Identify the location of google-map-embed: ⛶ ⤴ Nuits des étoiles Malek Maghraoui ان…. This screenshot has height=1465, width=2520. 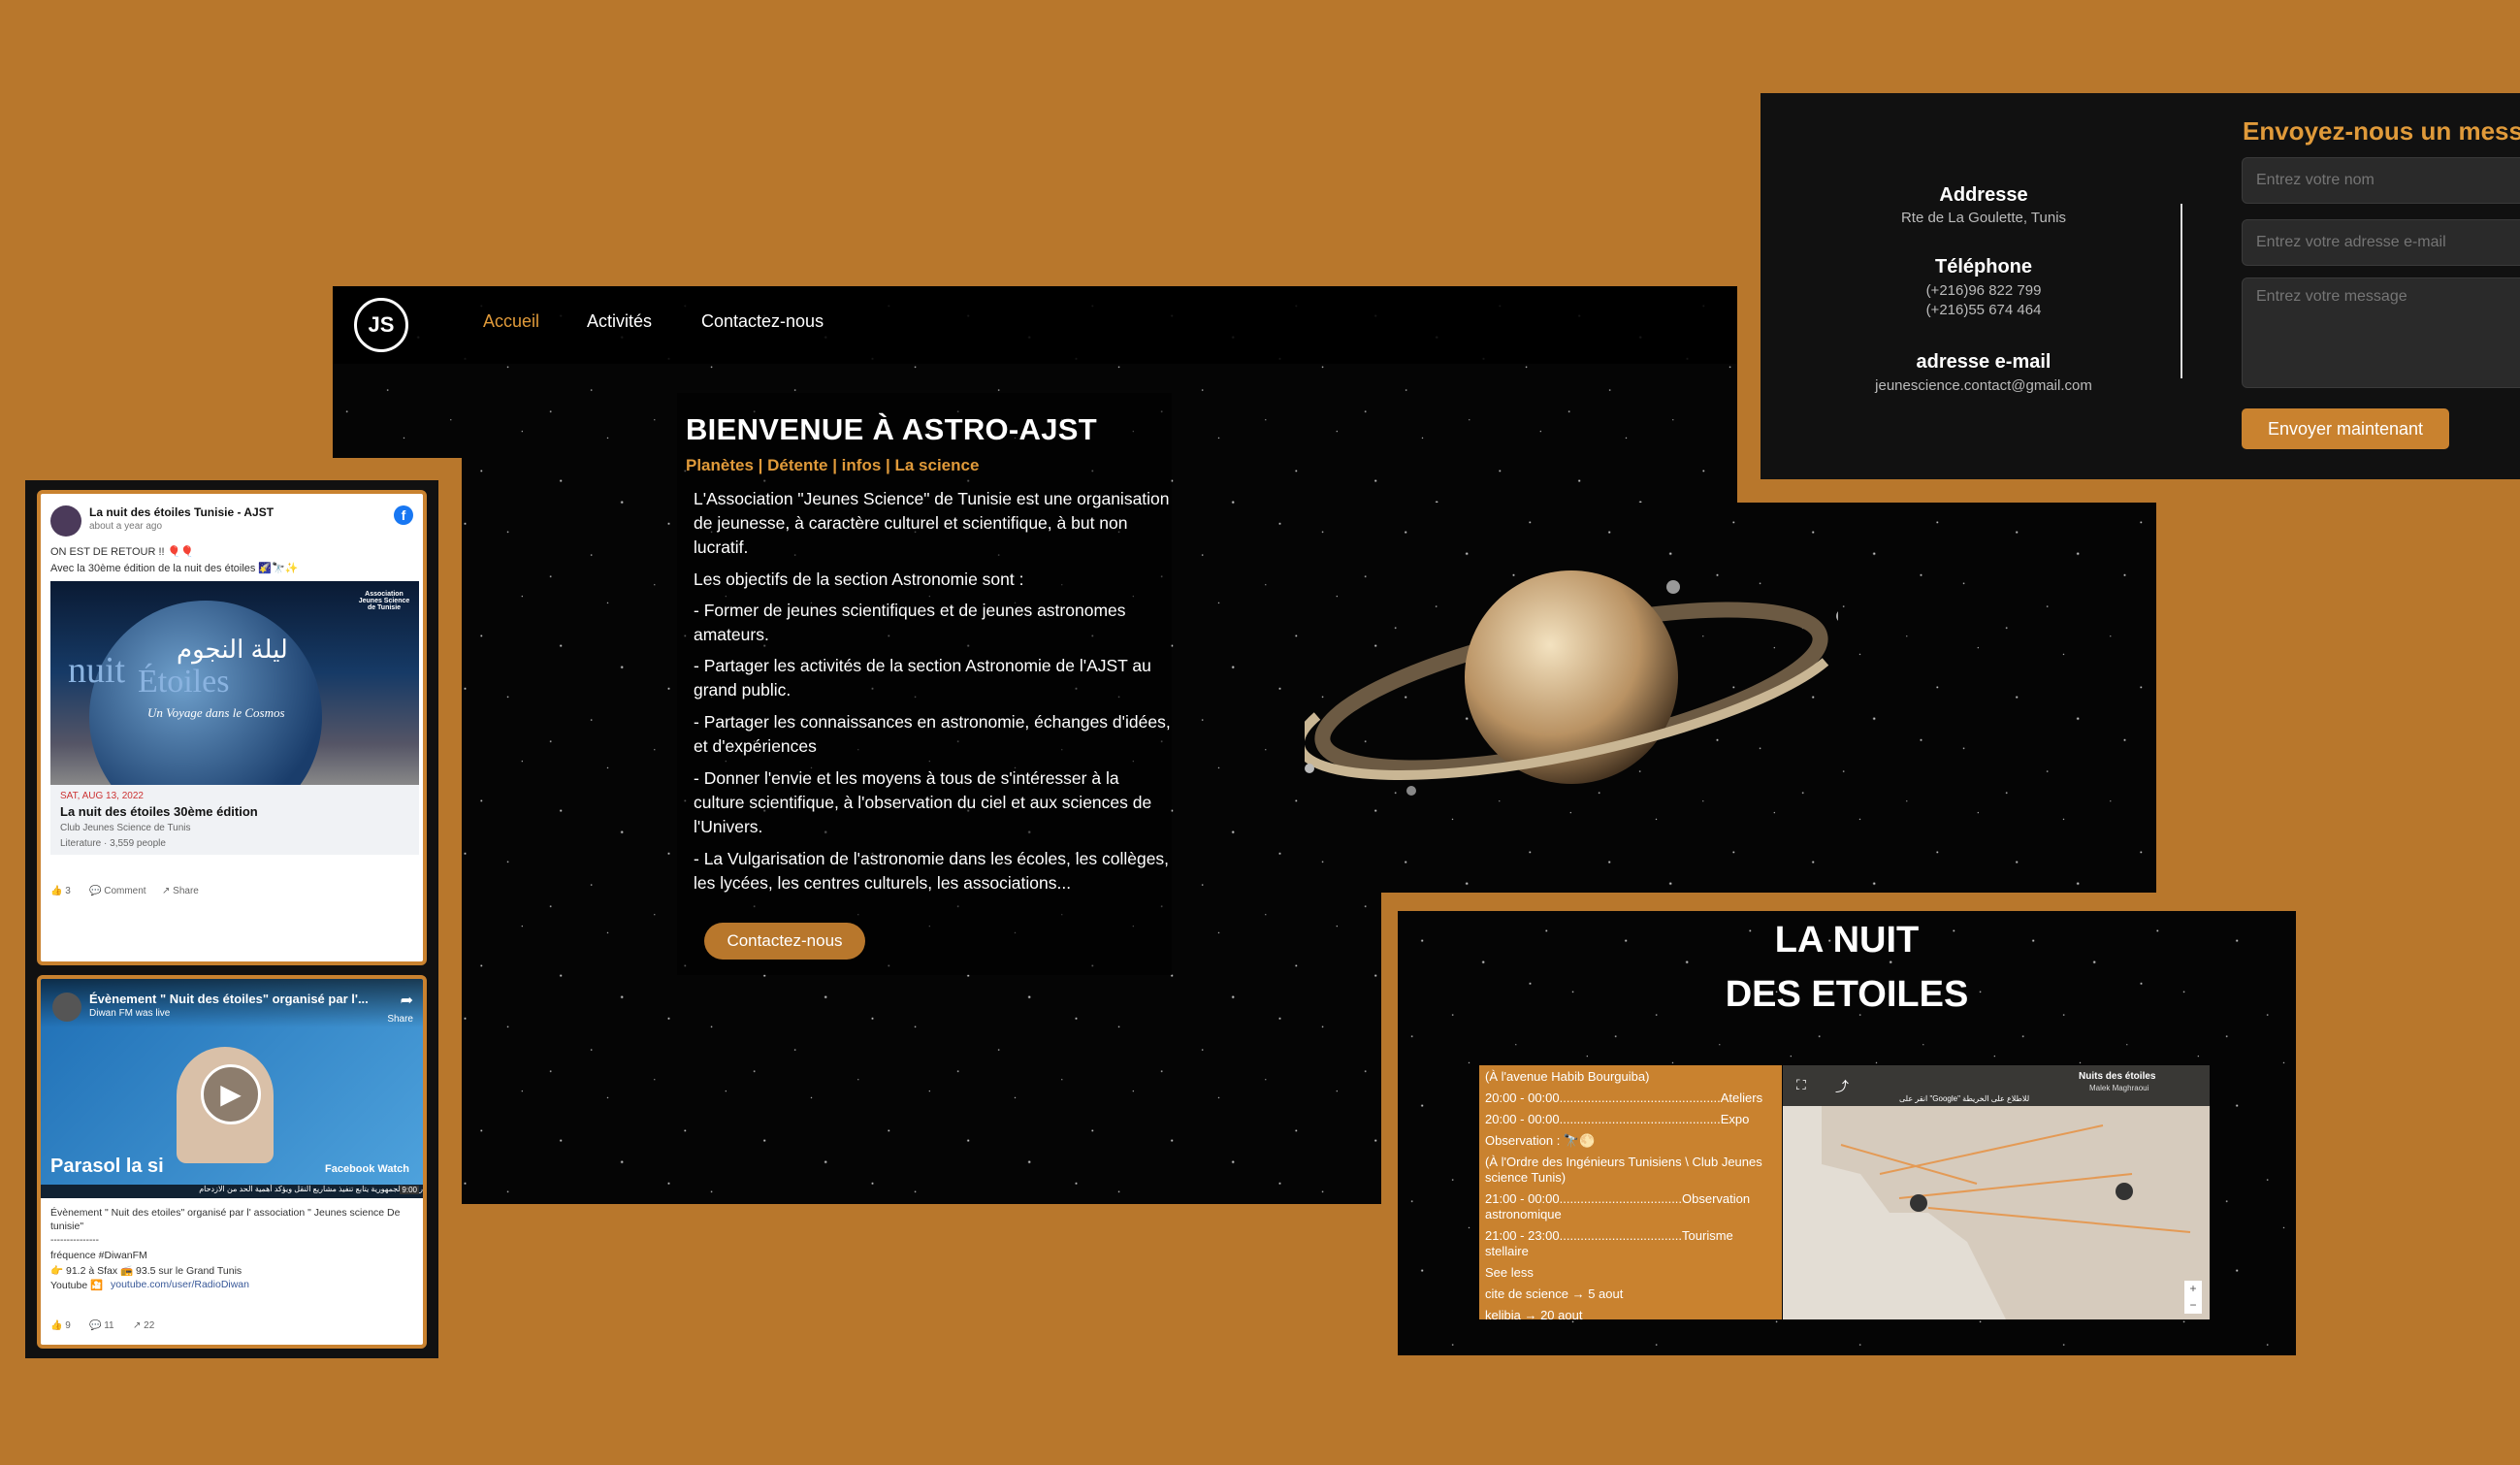
(1996, 1192).